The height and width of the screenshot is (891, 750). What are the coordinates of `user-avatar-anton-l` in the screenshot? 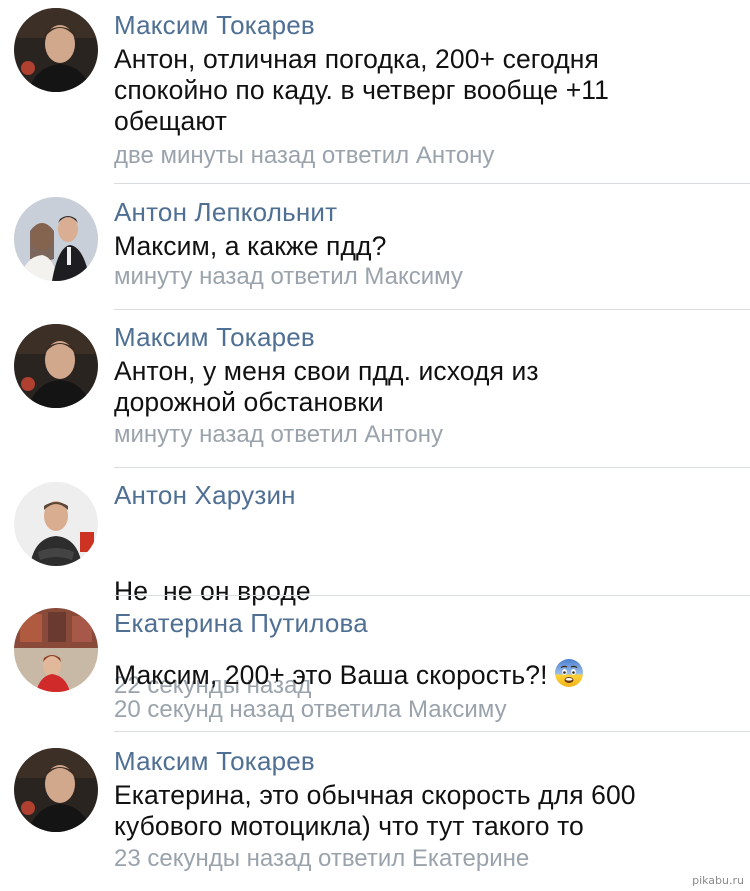 It's located at (56, 239).